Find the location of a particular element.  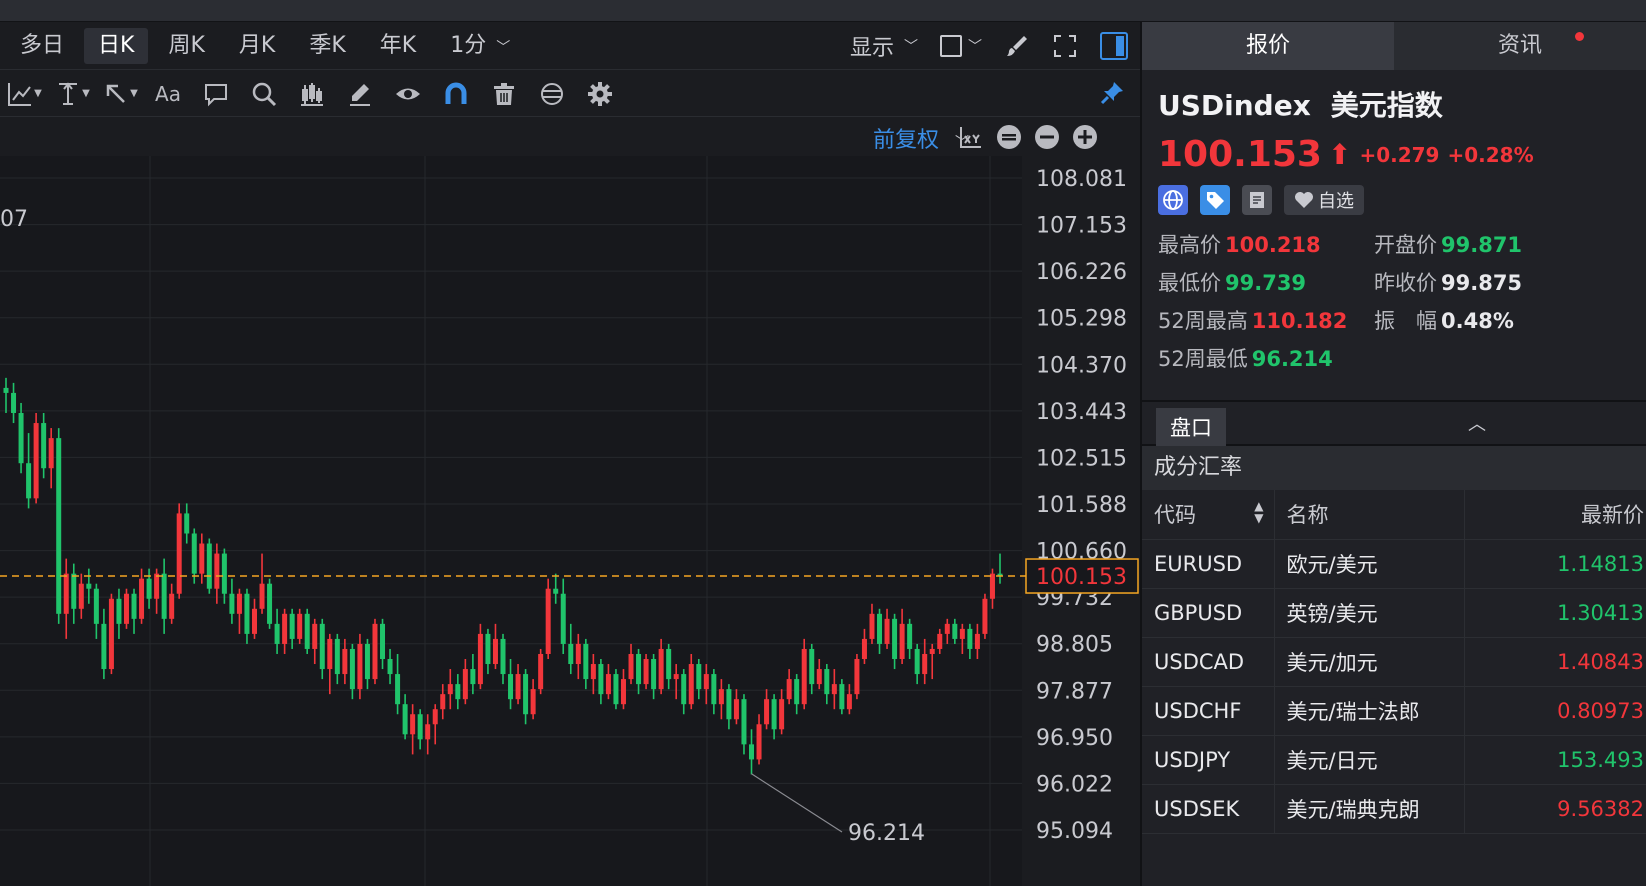

cursor-tool: ▼ is located at coordinates (120, 94).